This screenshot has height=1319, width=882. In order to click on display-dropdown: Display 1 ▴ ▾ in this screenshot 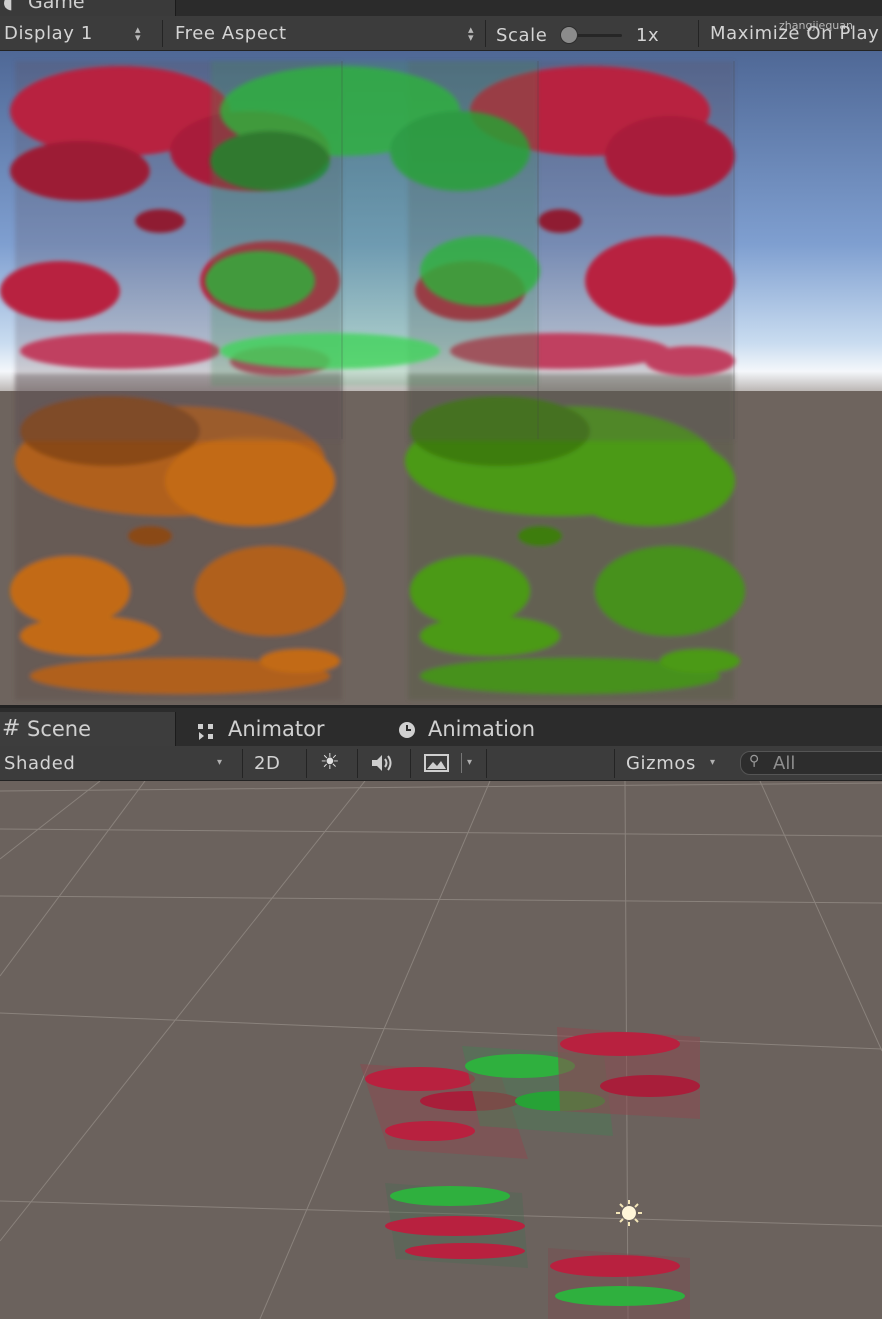, I will do `click(75, 33)`.